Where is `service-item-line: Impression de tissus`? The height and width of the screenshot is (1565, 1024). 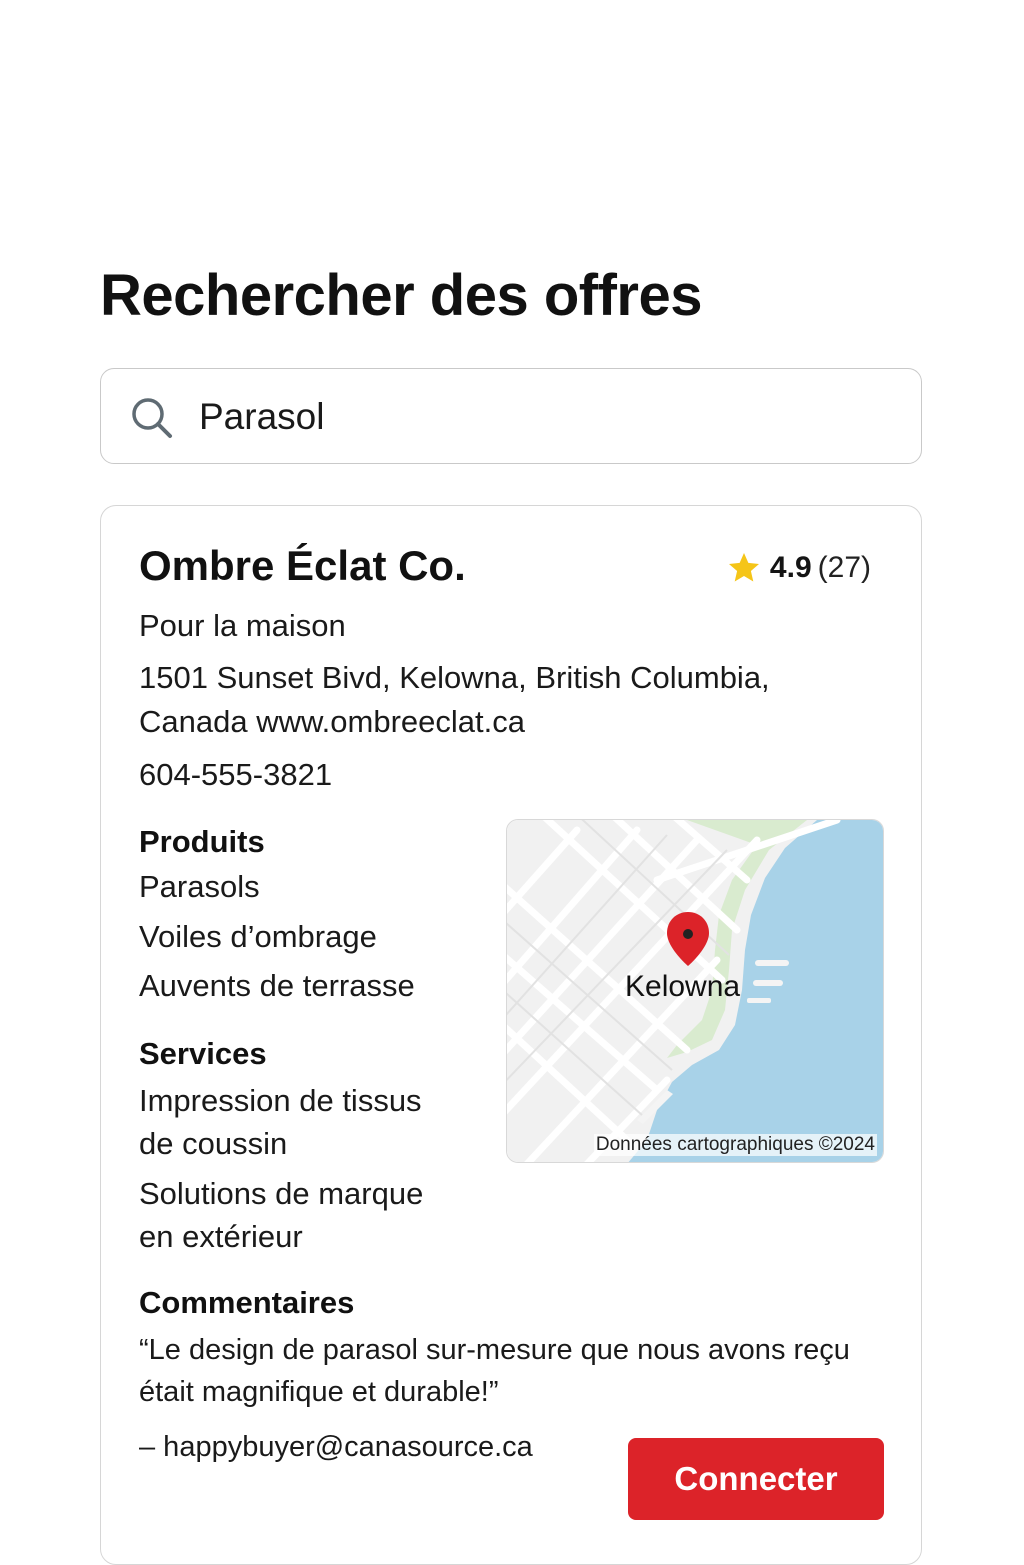 service-item-line: Impression de tissus is located at coordinates (280, 1100).